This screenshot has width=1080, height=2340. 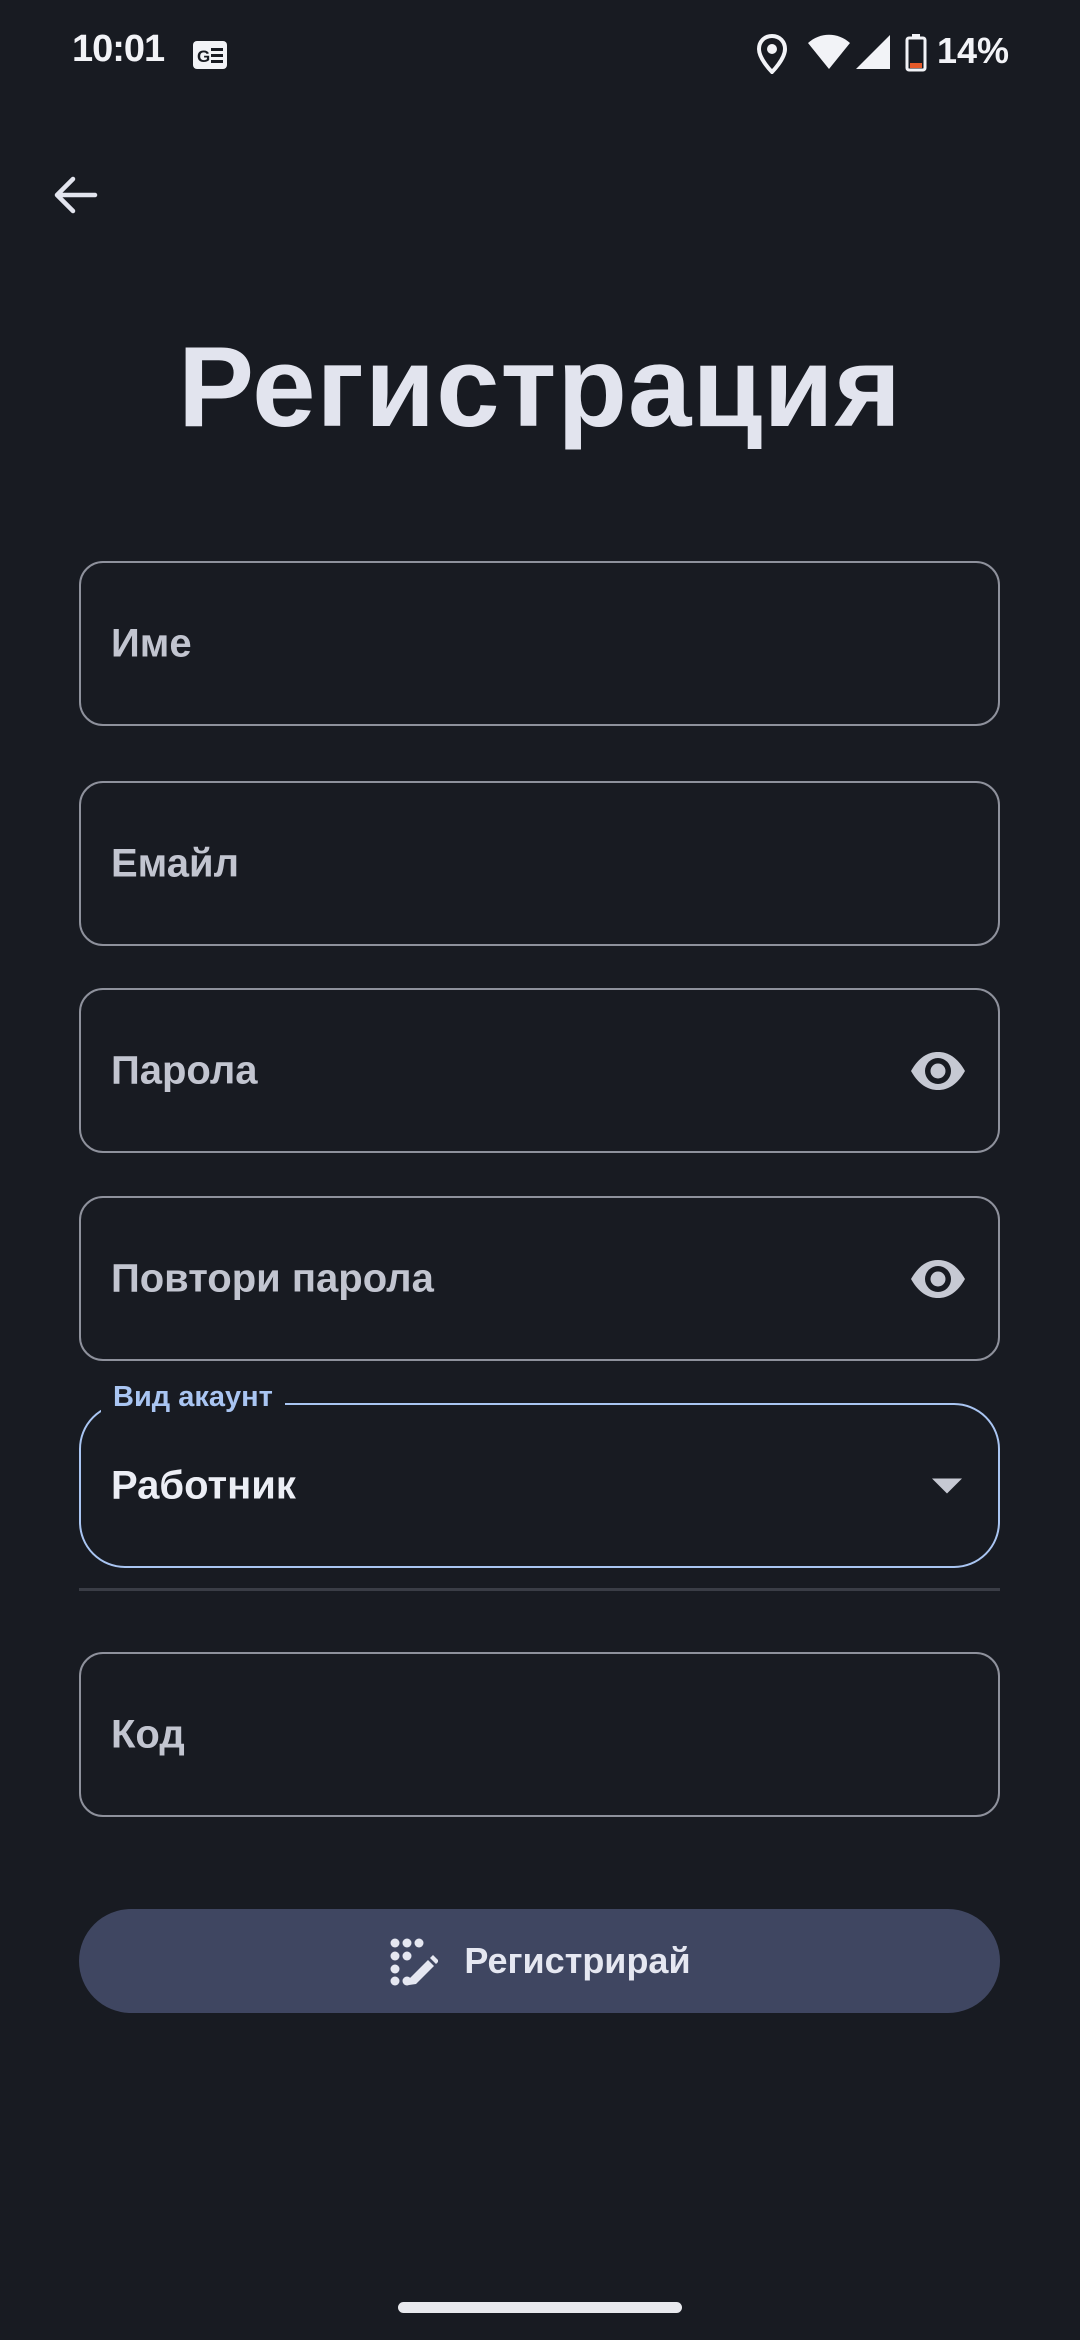 What do you see at coordinates (193, 1397) in the screenshot?
I see `account-type-label: Вид акаунт` at bounding box center [193, 1397].